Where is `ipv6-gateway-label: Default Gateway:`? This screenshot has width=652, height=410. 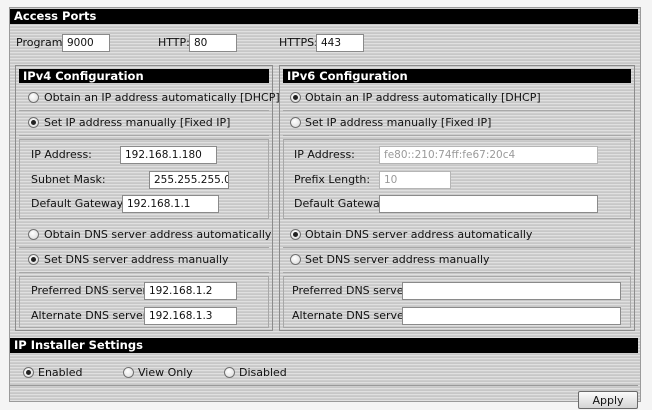
ipv6-gateway-label: Default Gateway: is located at coordinates (342, 203).